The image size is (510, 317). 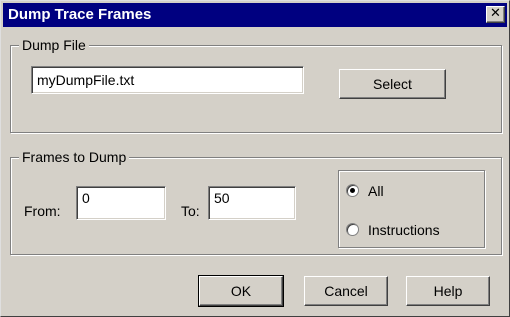 What do you see at coordinates (252, 203) in the screenshot?
I see `to-input: 50` at bounding box center [252, 203].